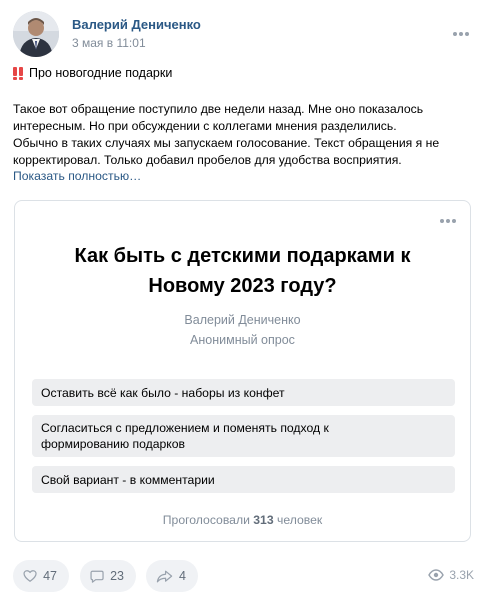 The image size is (487, 596). I want to click on poll-option: Оставить всё как было - наборы из конфет, so click(243, 392).